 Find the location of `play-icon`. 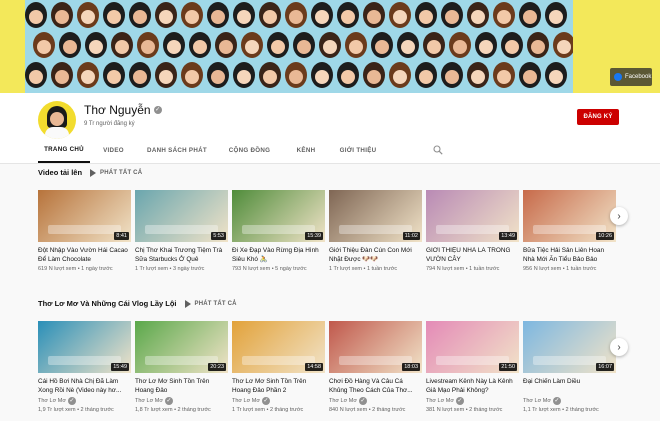

play-icon is located at coordinates (93, 172).